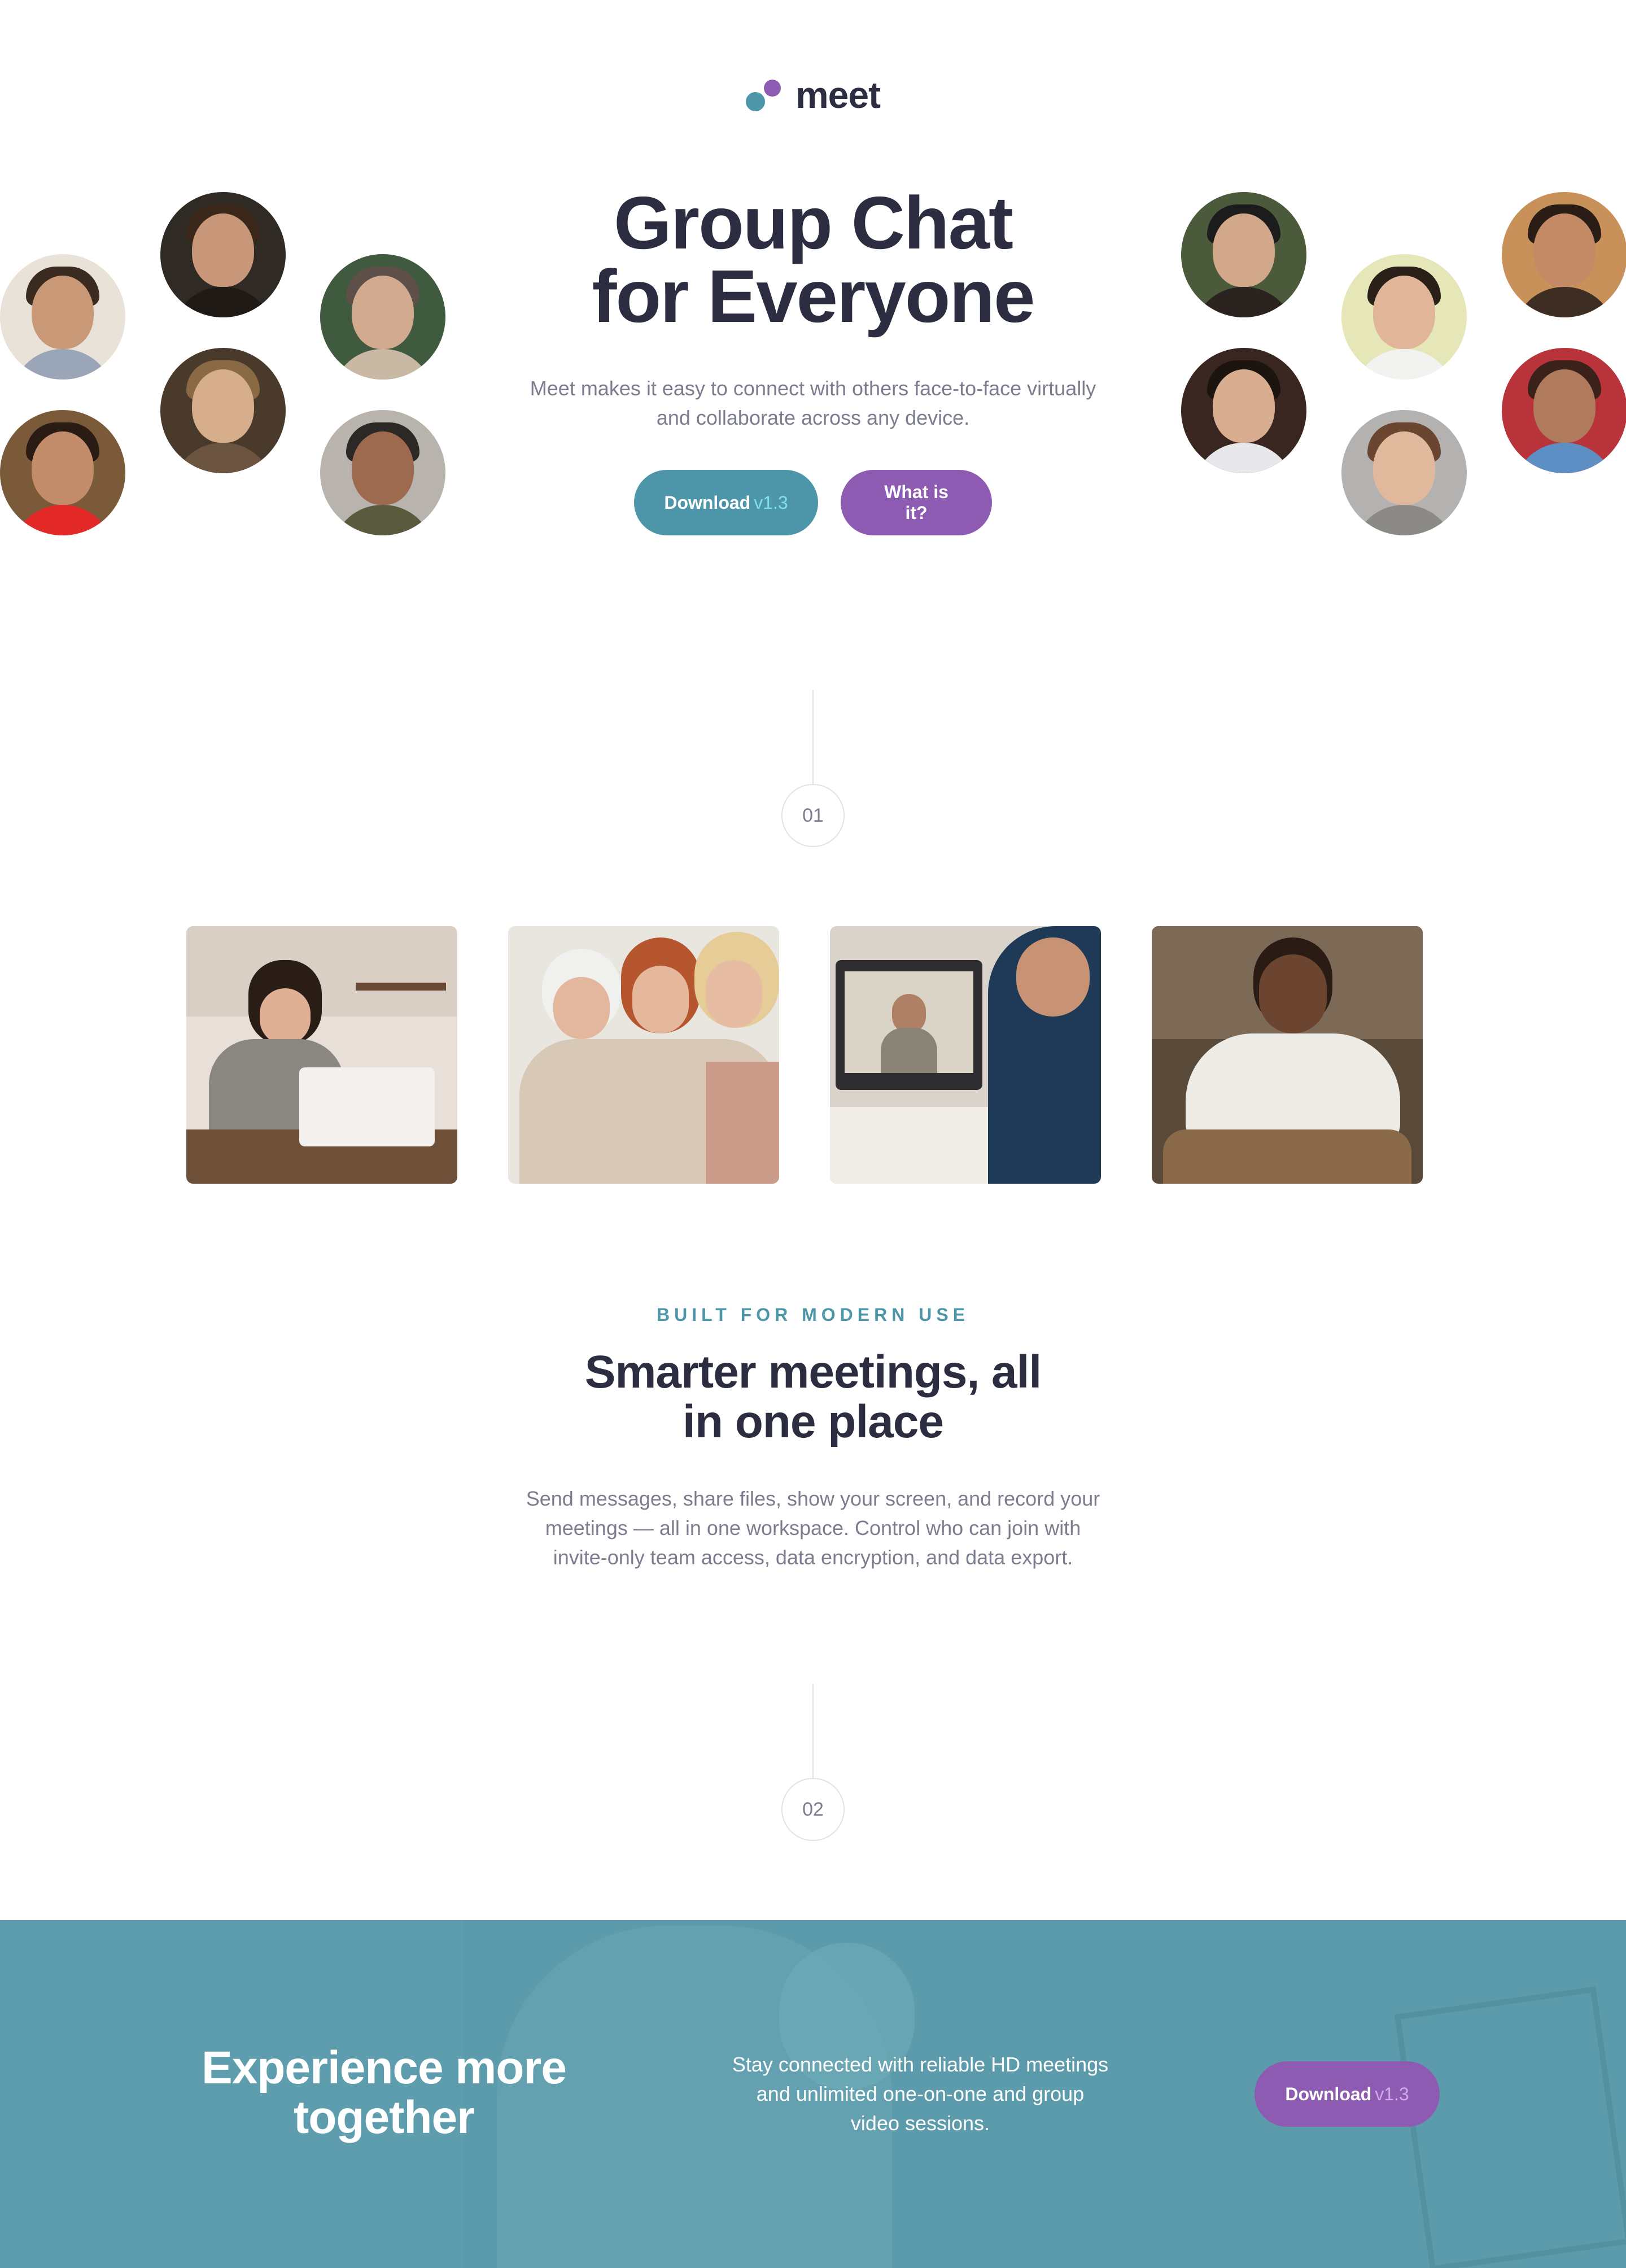 This screenshot has width=1626, height=2268. Describe the element at coordinates (1328, 2093) in the screenshot. I see `cta-download-label: Download` at that location.